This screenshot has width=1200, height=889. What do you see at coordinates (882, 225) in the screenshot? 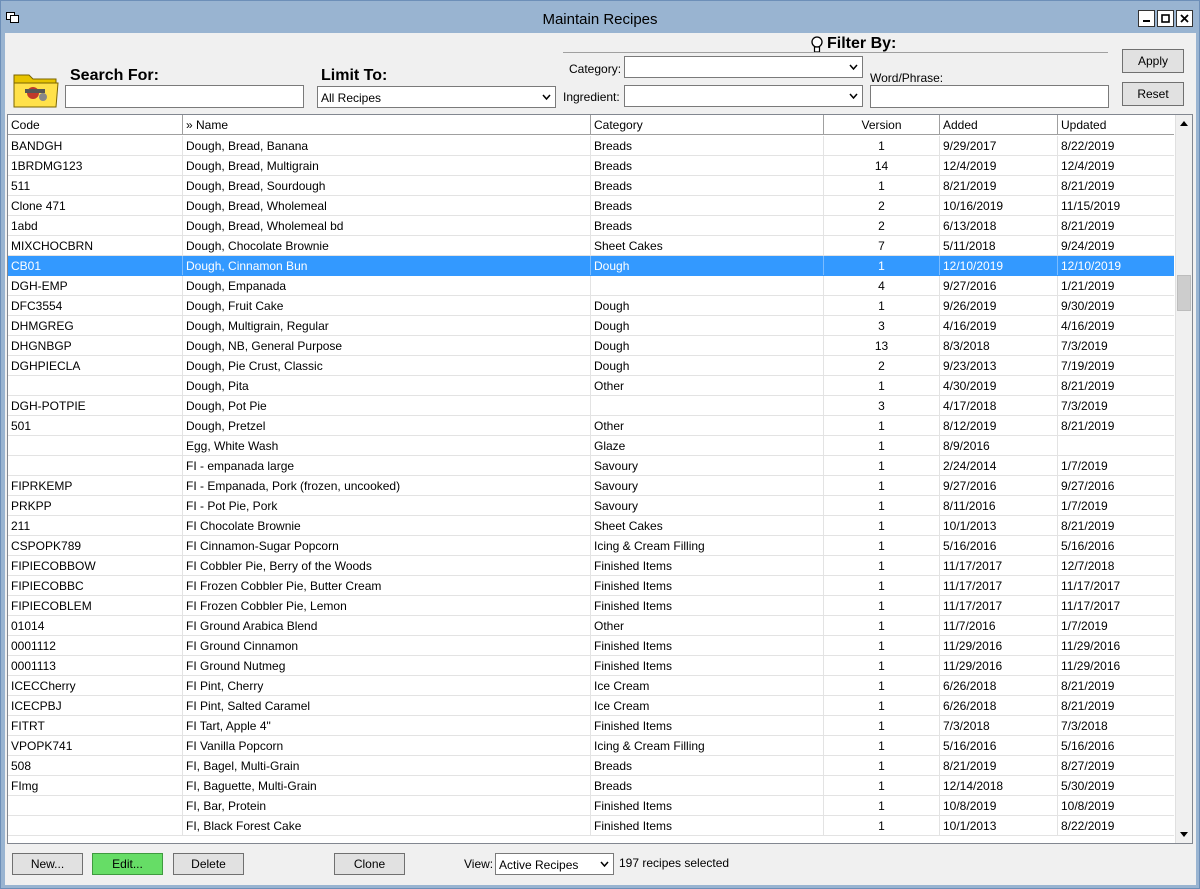
I see `cell-version: 2` at bounding box center [882, 225].